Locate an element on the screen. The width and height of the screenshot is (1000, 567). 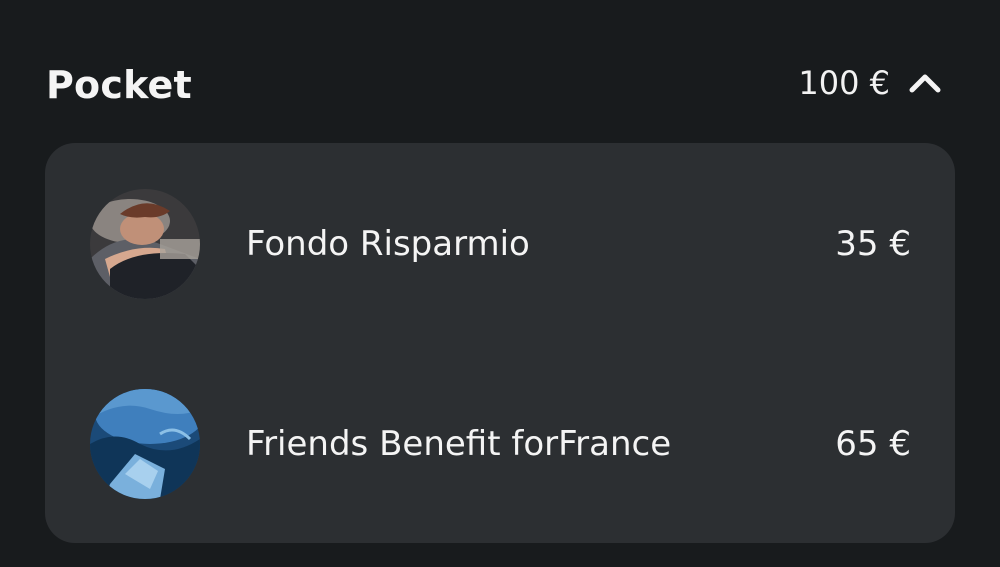
chevron-up-icon is located at coordinates (925, 83).